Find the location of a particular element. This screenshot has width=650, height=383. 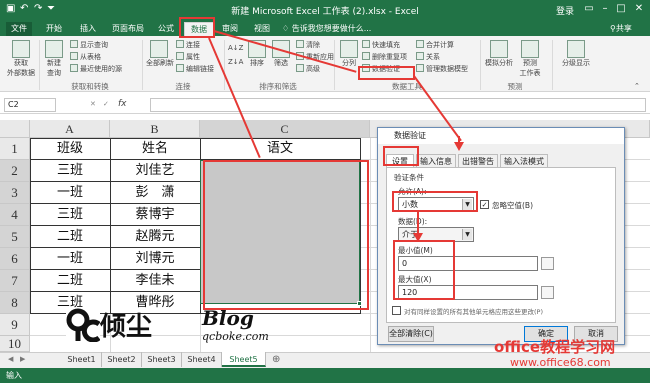

forecast-sheet-label: 预测 工作表 is located at coordinates (530, 68).